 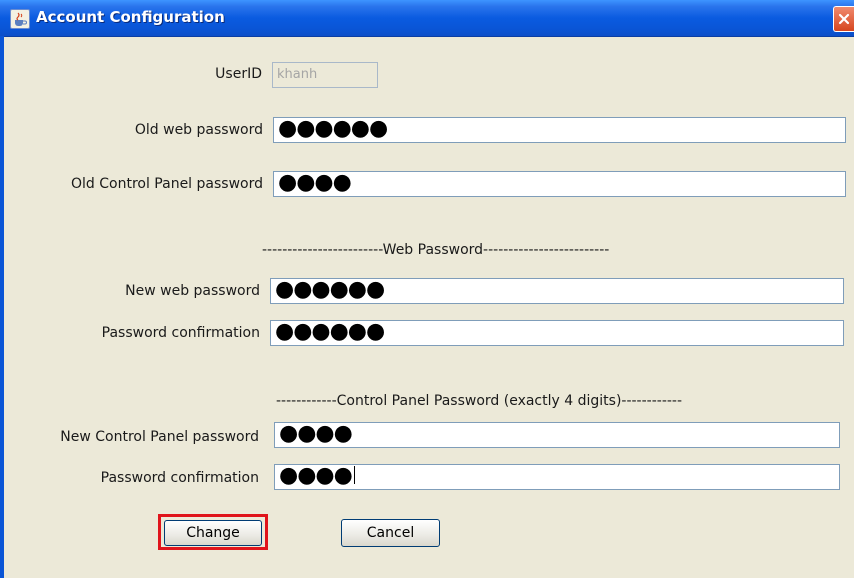 I want to click on old-web-password-field: ●●●●●●, so click(x=559, y=130).